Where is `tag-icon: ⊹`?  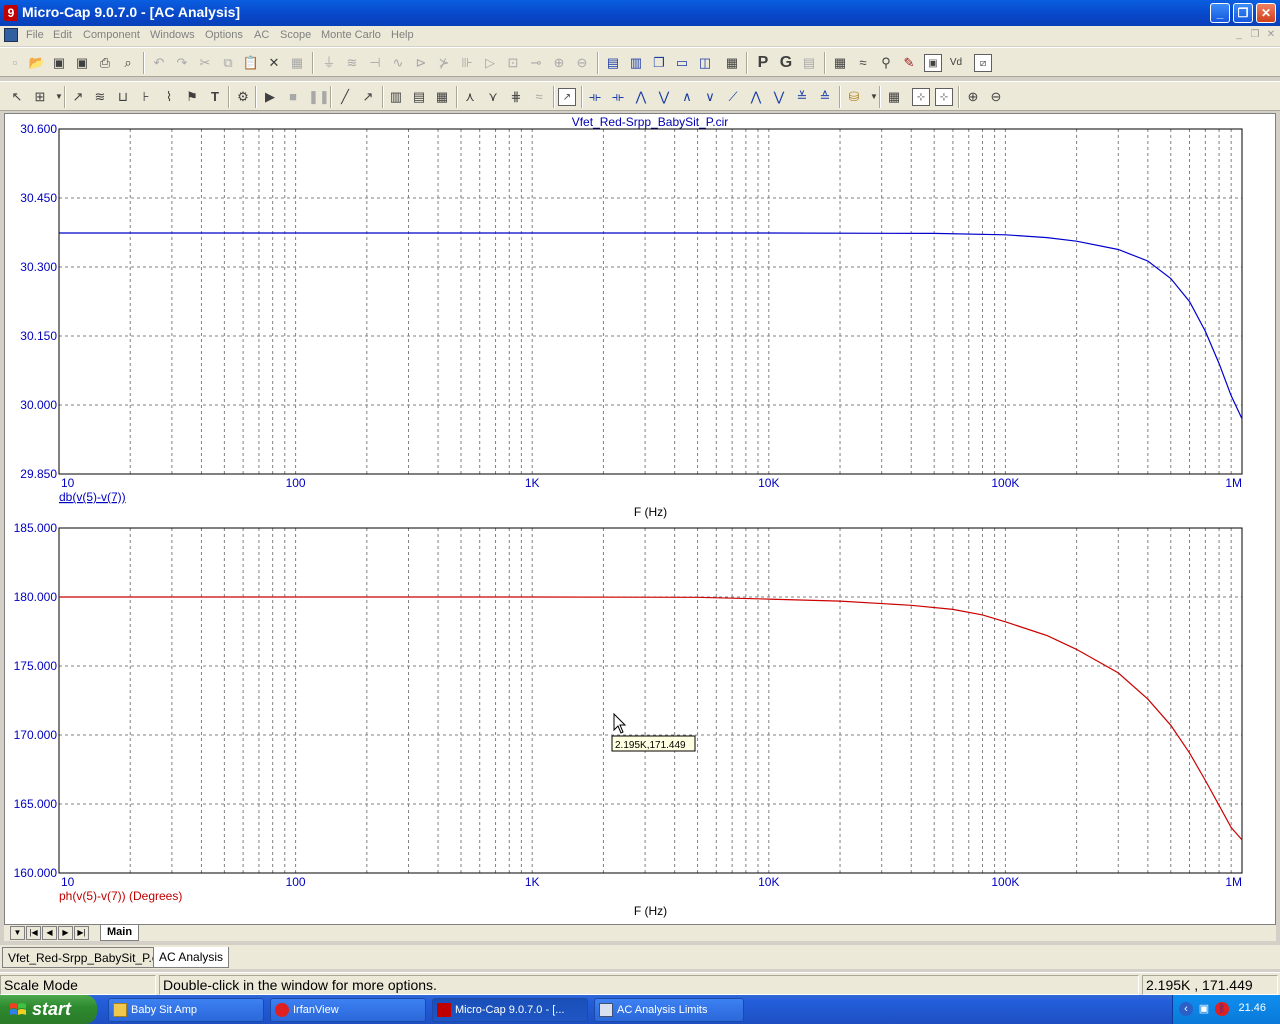 tag-icon: ⊹ is located at coordinates (921, 97).